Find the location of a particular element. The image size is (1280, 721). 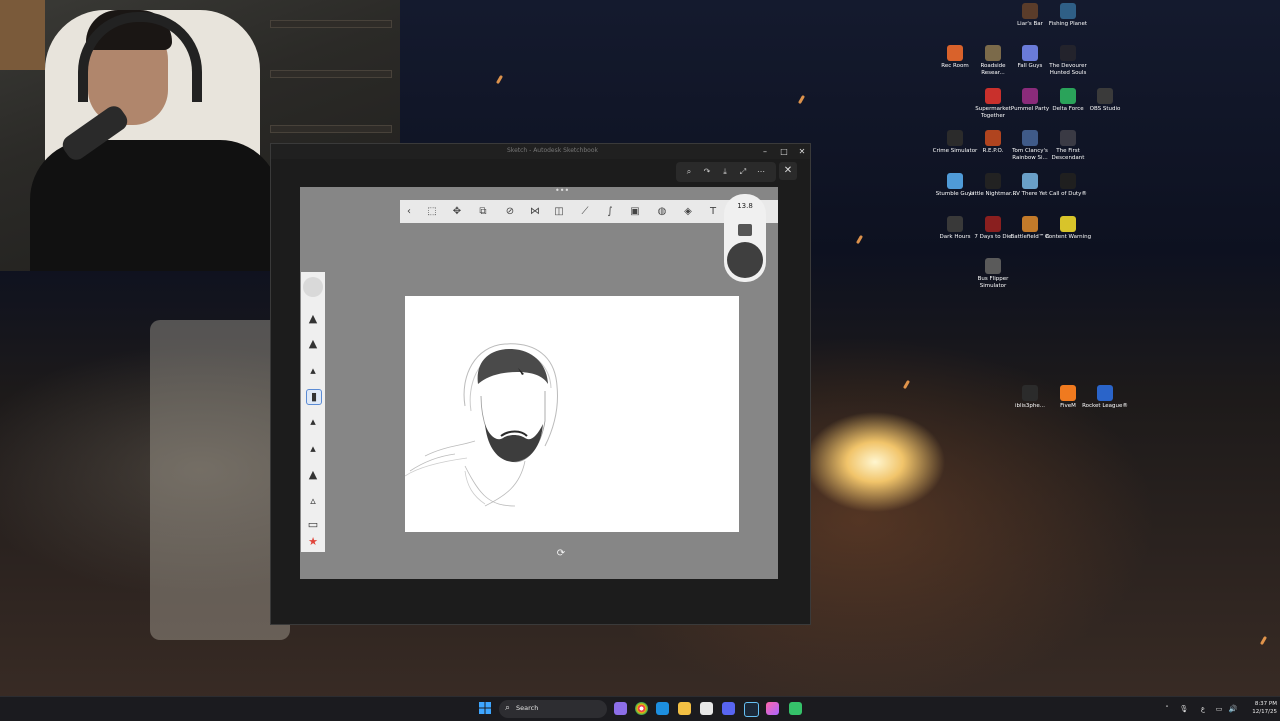

main-toolbar: ‹ ⬚ ✥ ⧉ ⊘ ⋈ ◫ ⟋ ∫ ▣ ◍ ◈ T is located at coordinates (589, 211).